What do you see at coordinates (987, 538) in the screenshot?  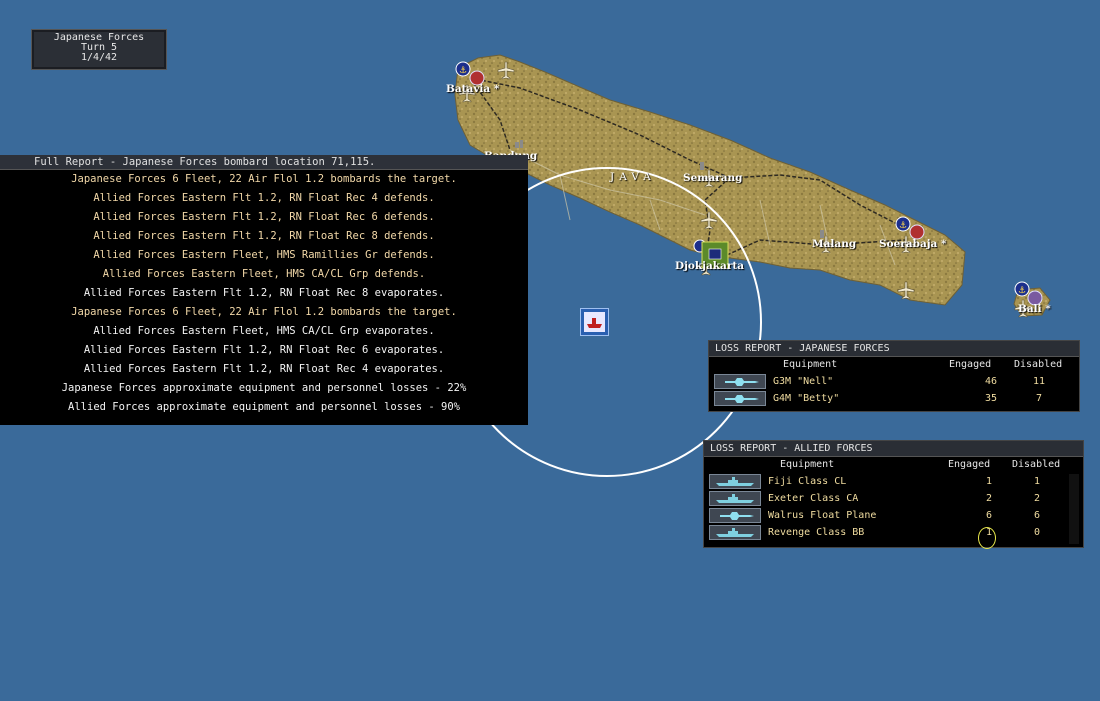 I see `highlight-ring` at bounding box center [987, 538].